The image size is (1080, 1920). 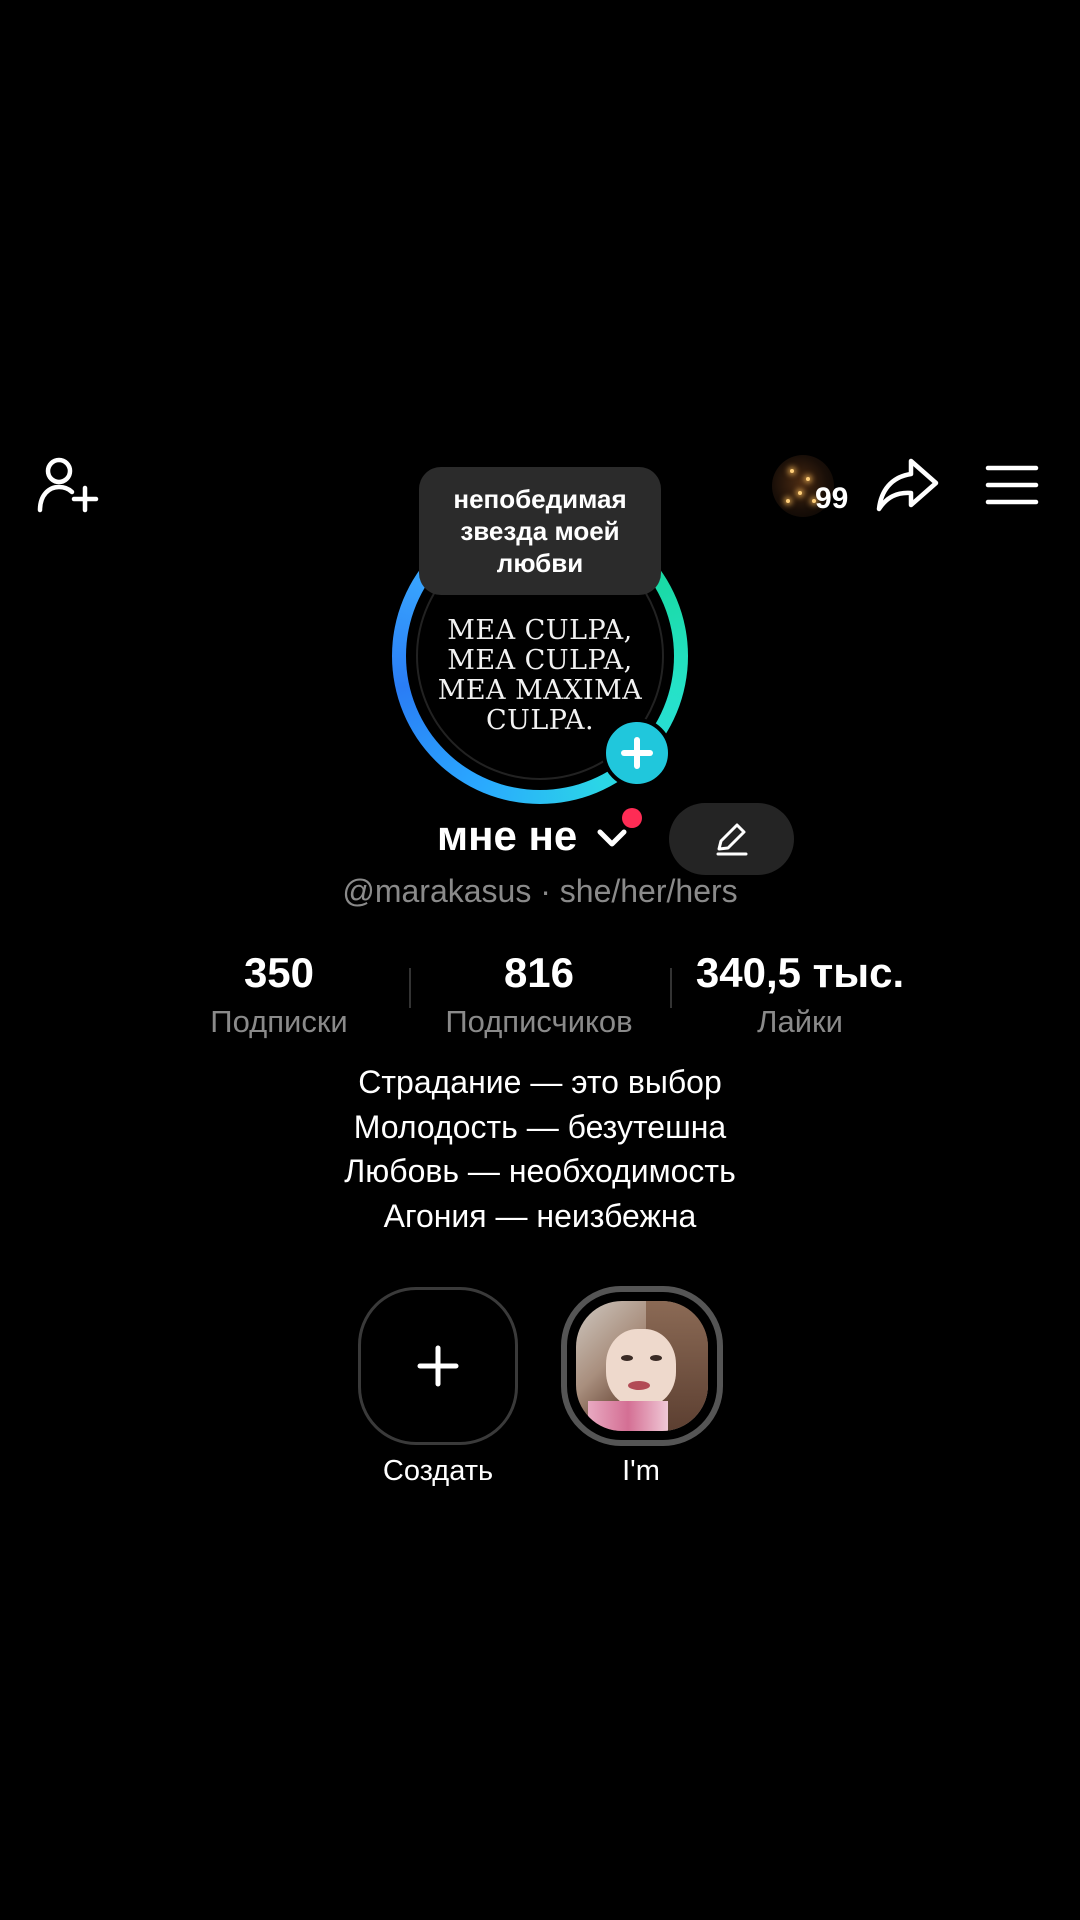 I want to click on highlight-label-create: Создать, so click(x=438, y=1471).